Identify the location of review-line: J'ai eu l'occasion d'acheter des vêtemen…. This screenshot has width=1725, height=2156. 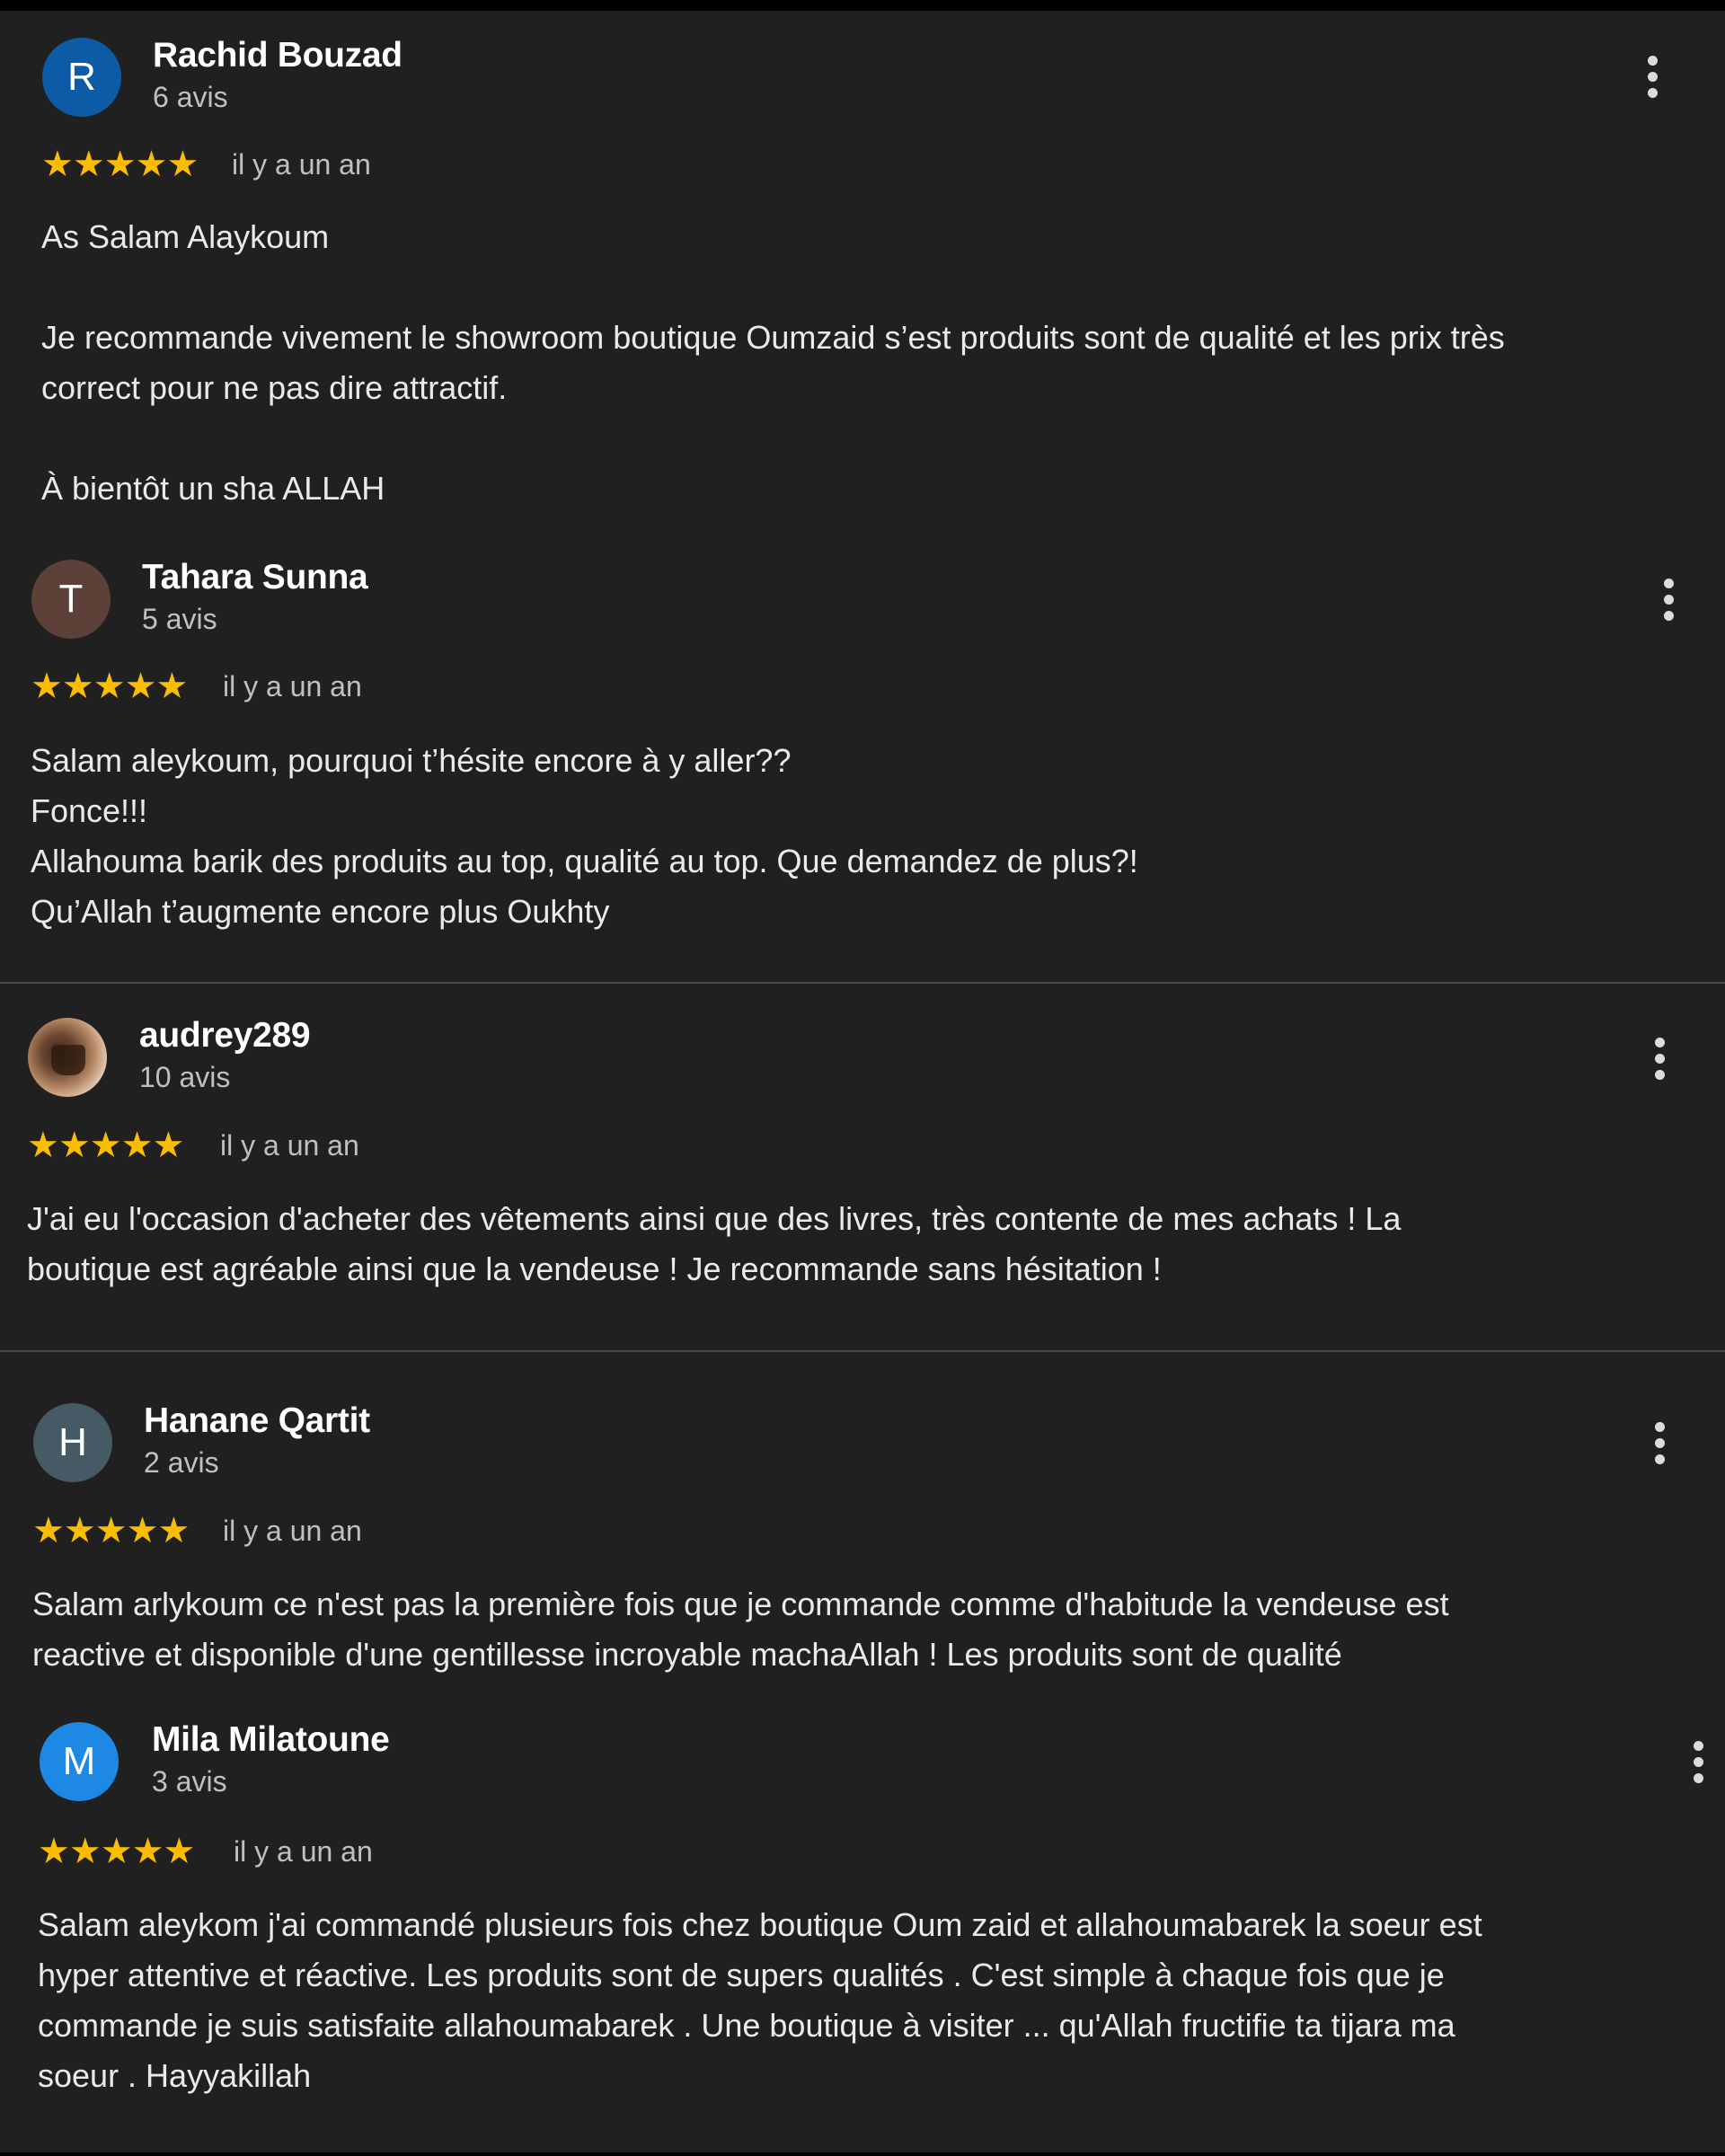
(714, 1218).